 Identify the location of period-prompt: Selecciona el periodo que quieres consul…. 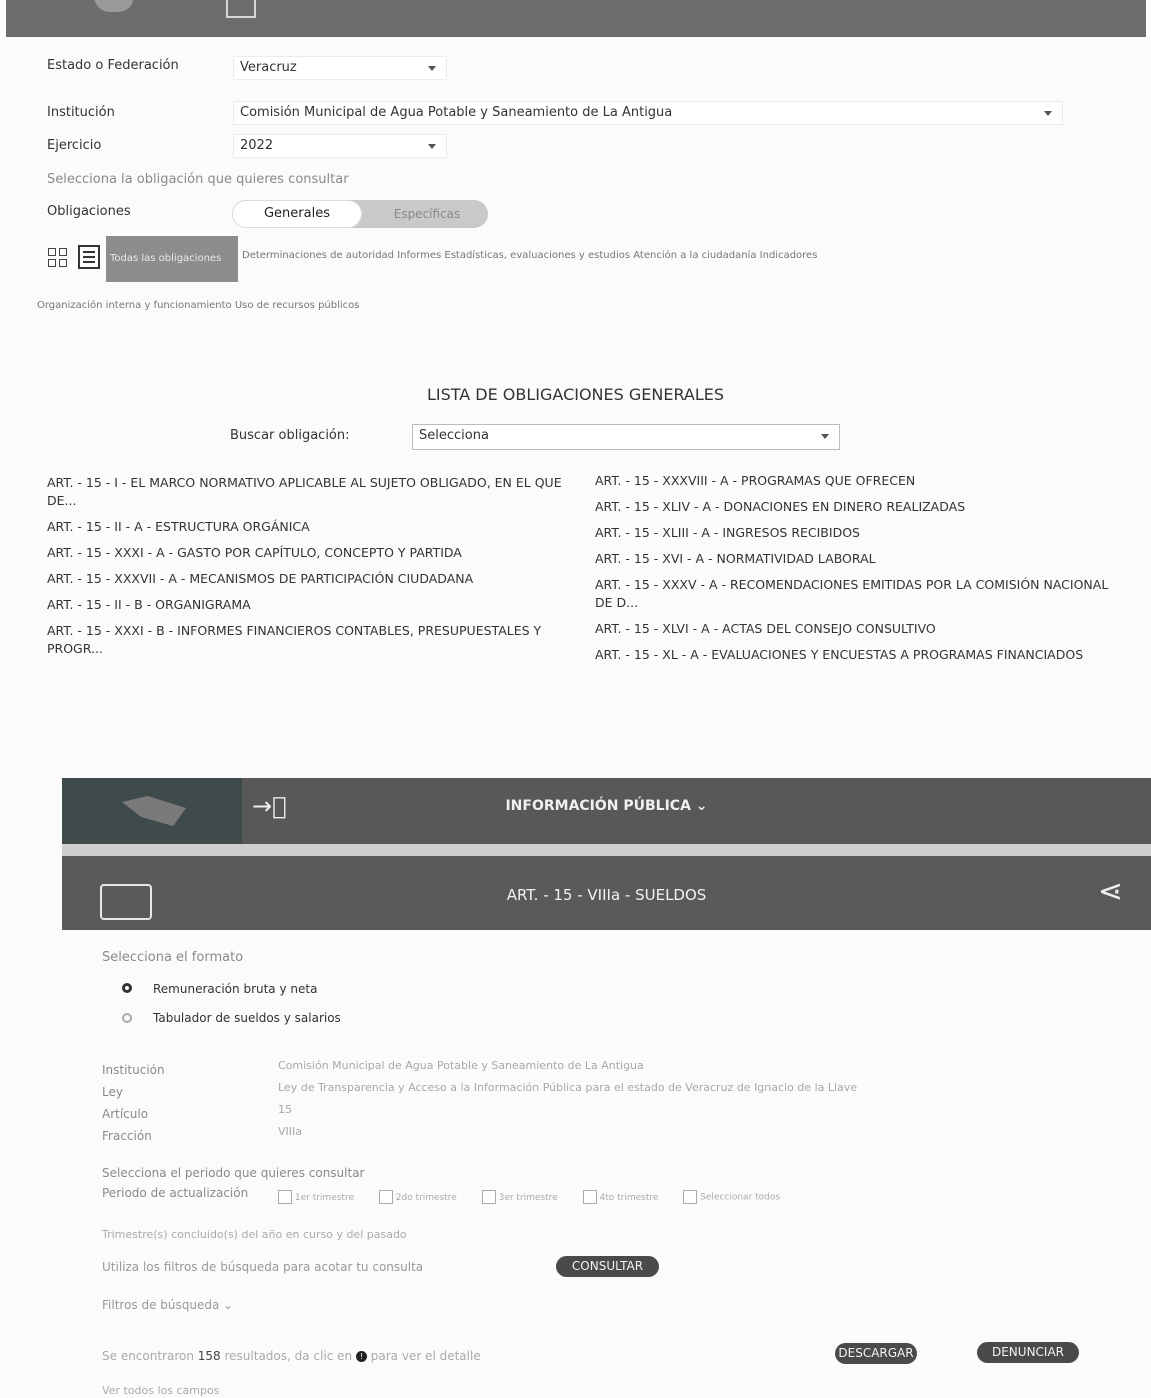
(233, 1173).